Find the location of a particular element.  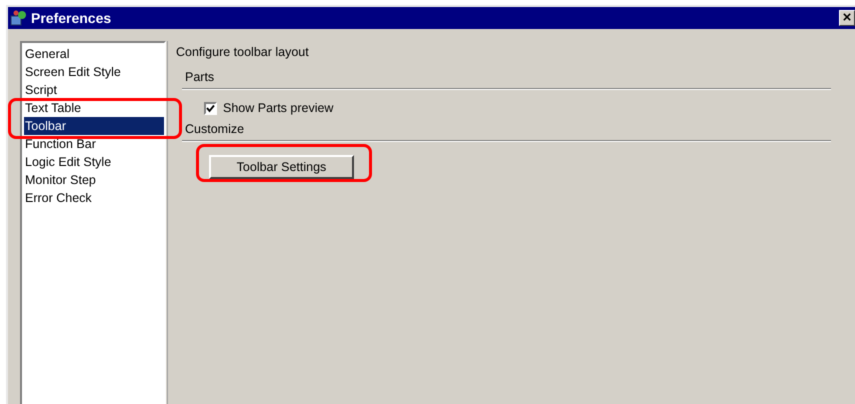

list-item: Function Bar is located at coordinates (94, 144).